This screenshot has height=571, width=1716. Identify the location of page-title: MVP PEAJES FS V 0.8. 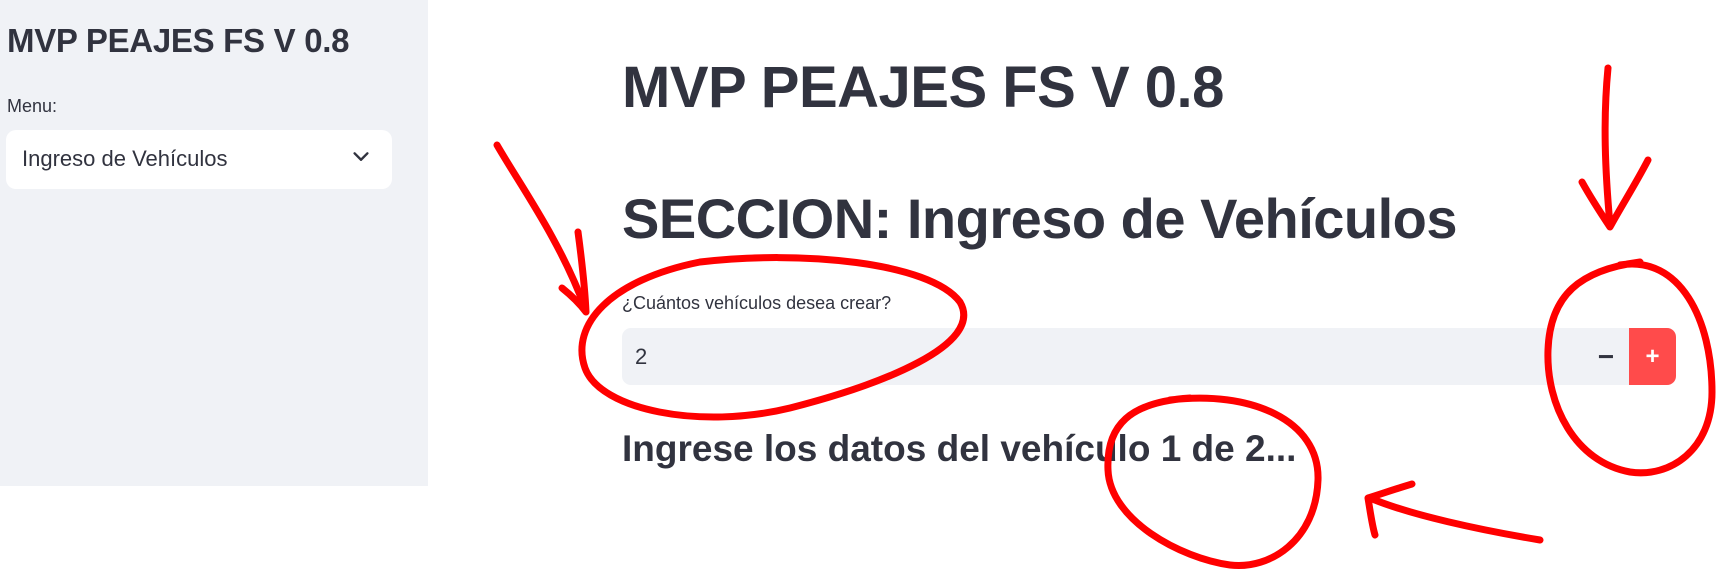
(923, 87).